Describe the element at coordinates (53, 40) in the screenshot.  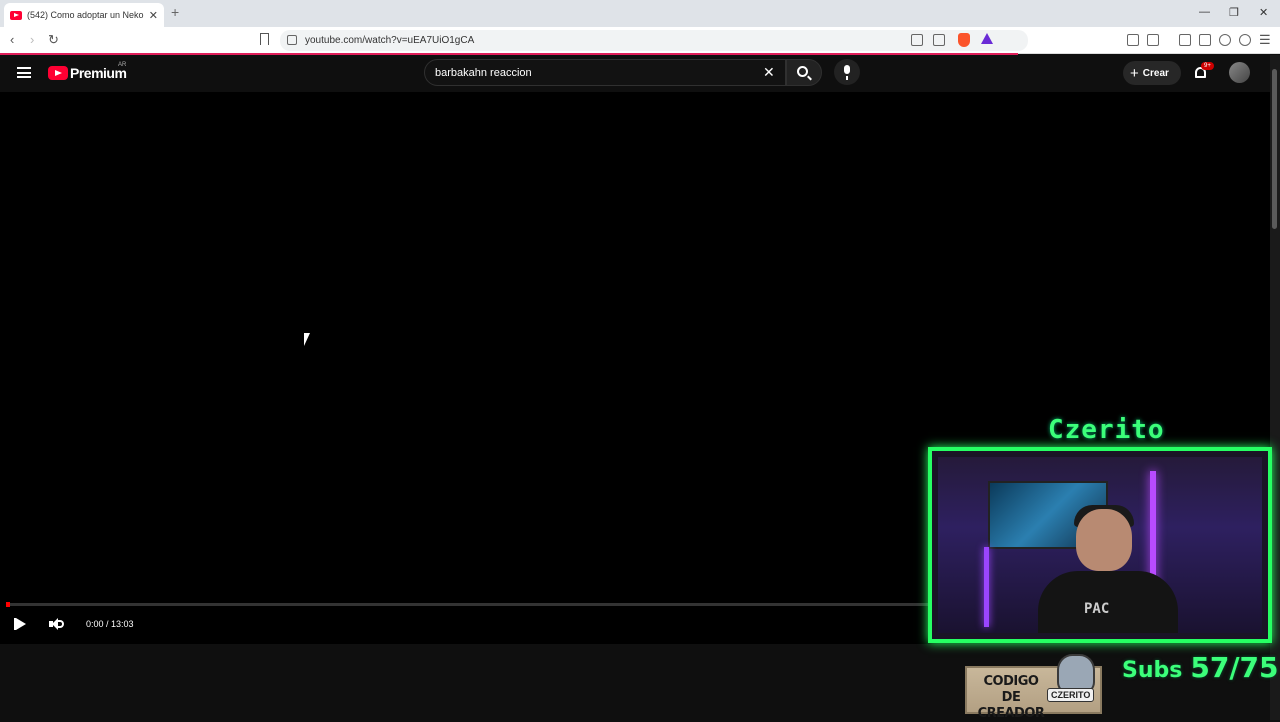
I see `reload-icon: ↻` at that location.